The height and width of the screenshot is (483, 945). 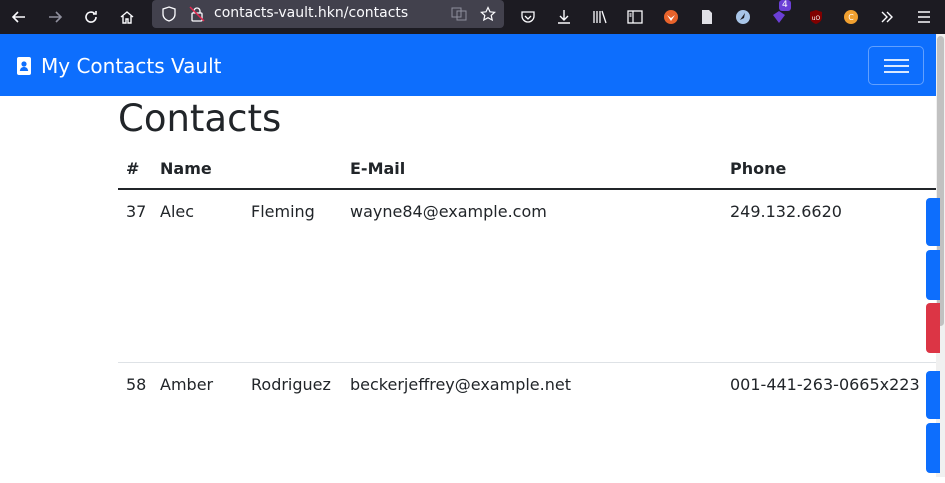 What do you see at coordinates (24, 66) in the screenshot?
I see `address-book-icon` at bounding box center [24, 66].